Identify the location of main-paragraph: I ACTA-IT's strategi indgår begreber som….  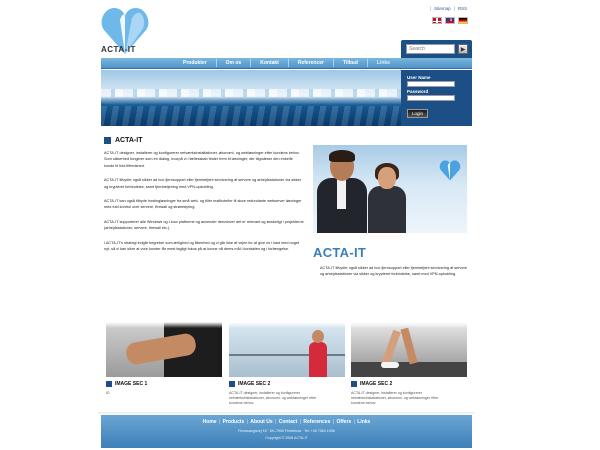
(202, 246).